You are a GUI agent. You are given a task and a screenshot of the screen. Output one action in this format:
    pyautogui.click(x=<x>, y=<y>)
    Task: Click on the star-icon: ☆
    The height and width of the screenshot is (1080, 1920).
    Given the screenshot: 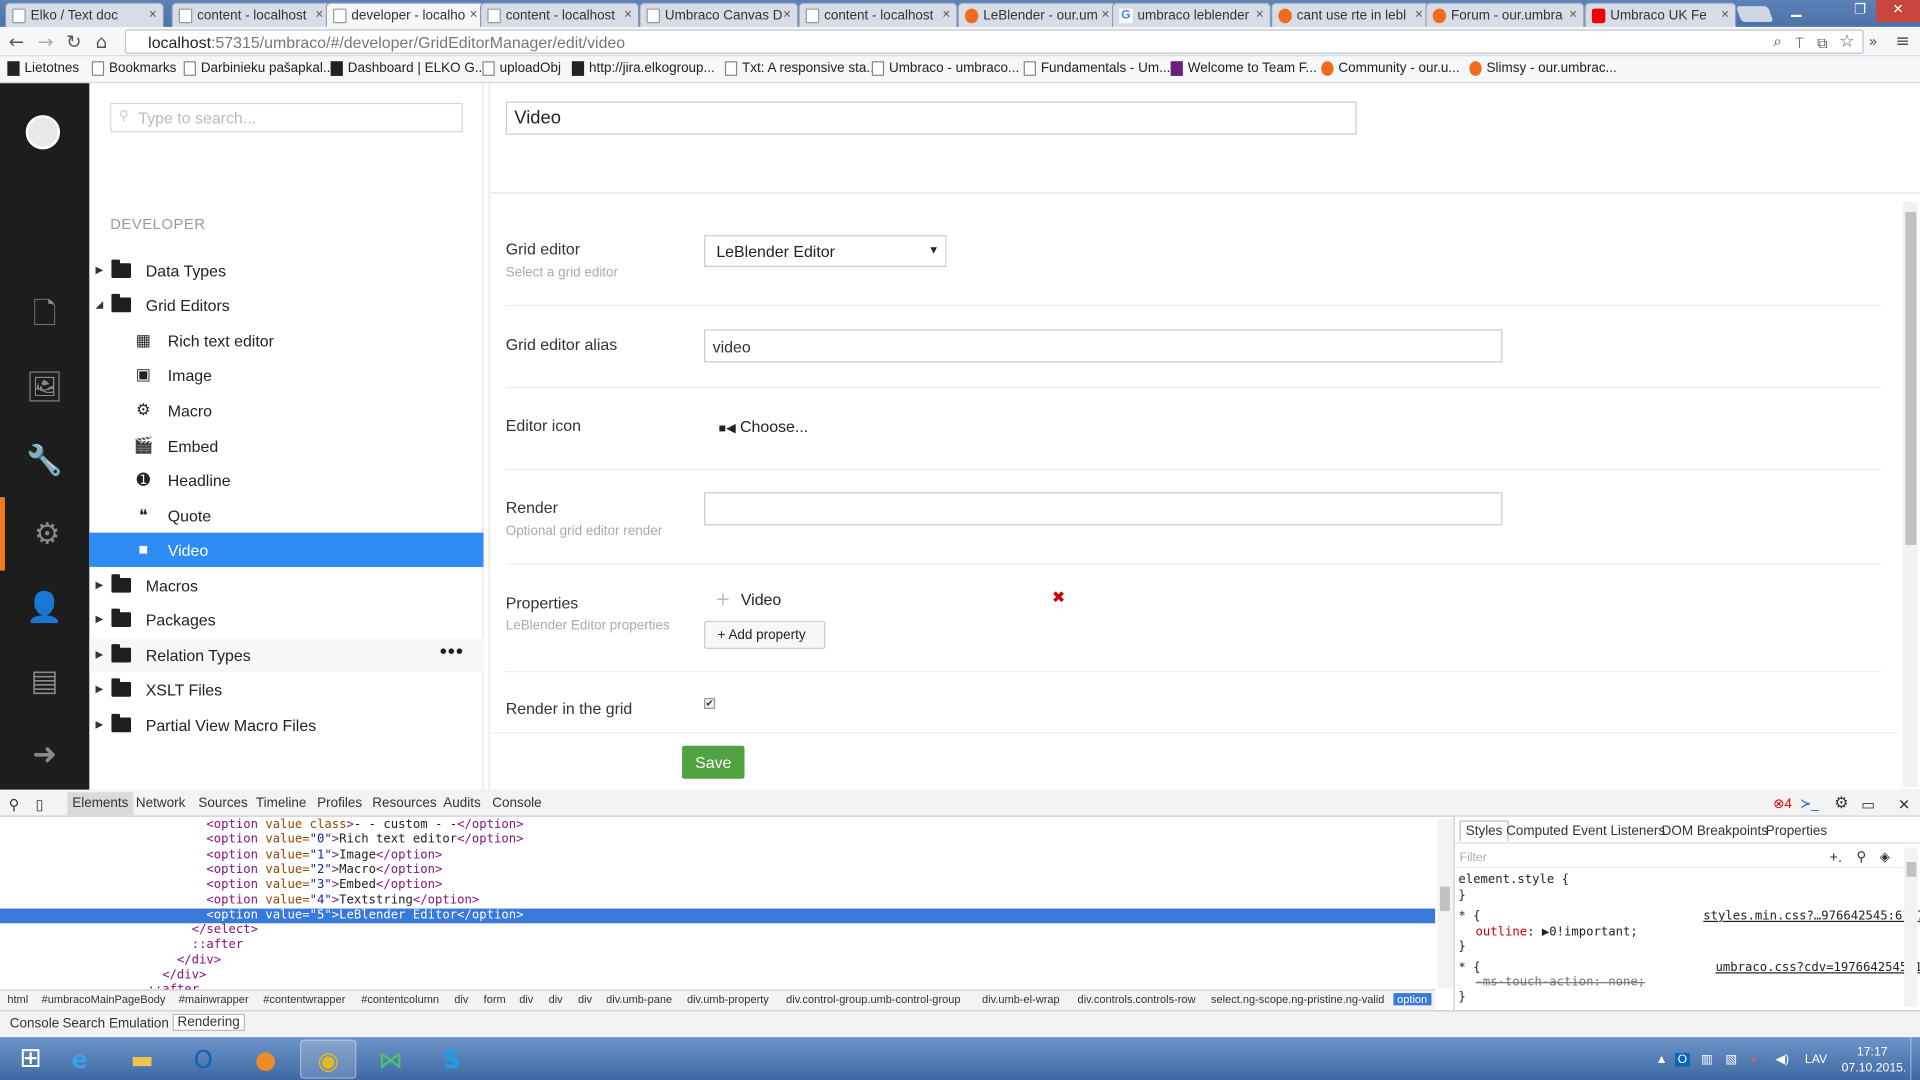 What is the action you would take?
    pyautogui.click(x=1846, y=42)
    